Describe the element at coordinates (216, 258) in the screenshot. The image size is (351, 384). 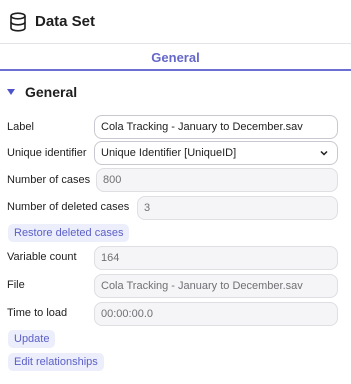
I see `variable-count-field: 164` at that location.